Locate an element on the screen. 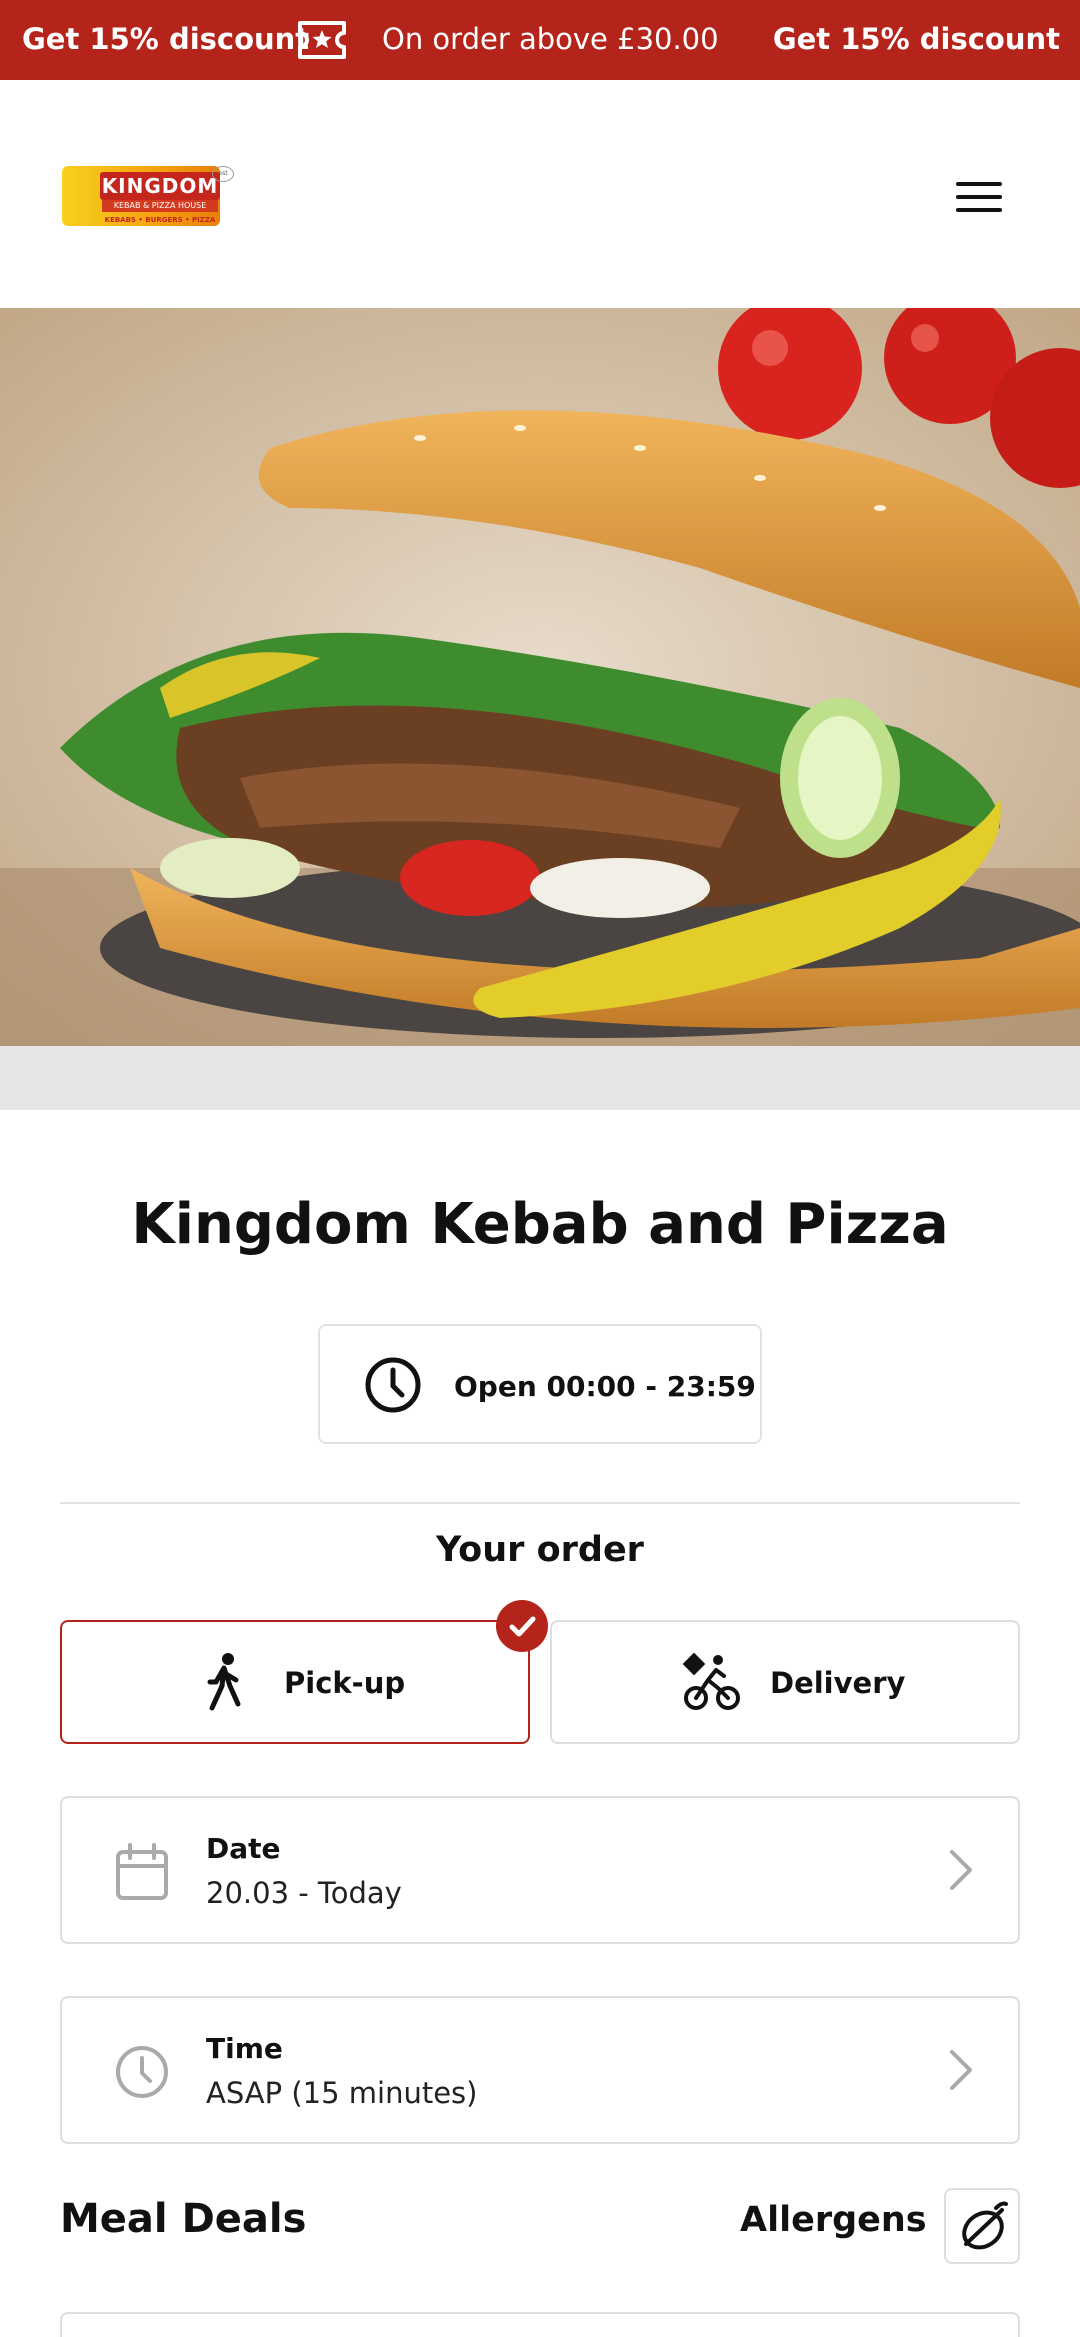 The width and height of the screenshot is (1080, 2337). opening-hours-text: Open 00:00 - 23:59 is located at coordinates (605, 1386).